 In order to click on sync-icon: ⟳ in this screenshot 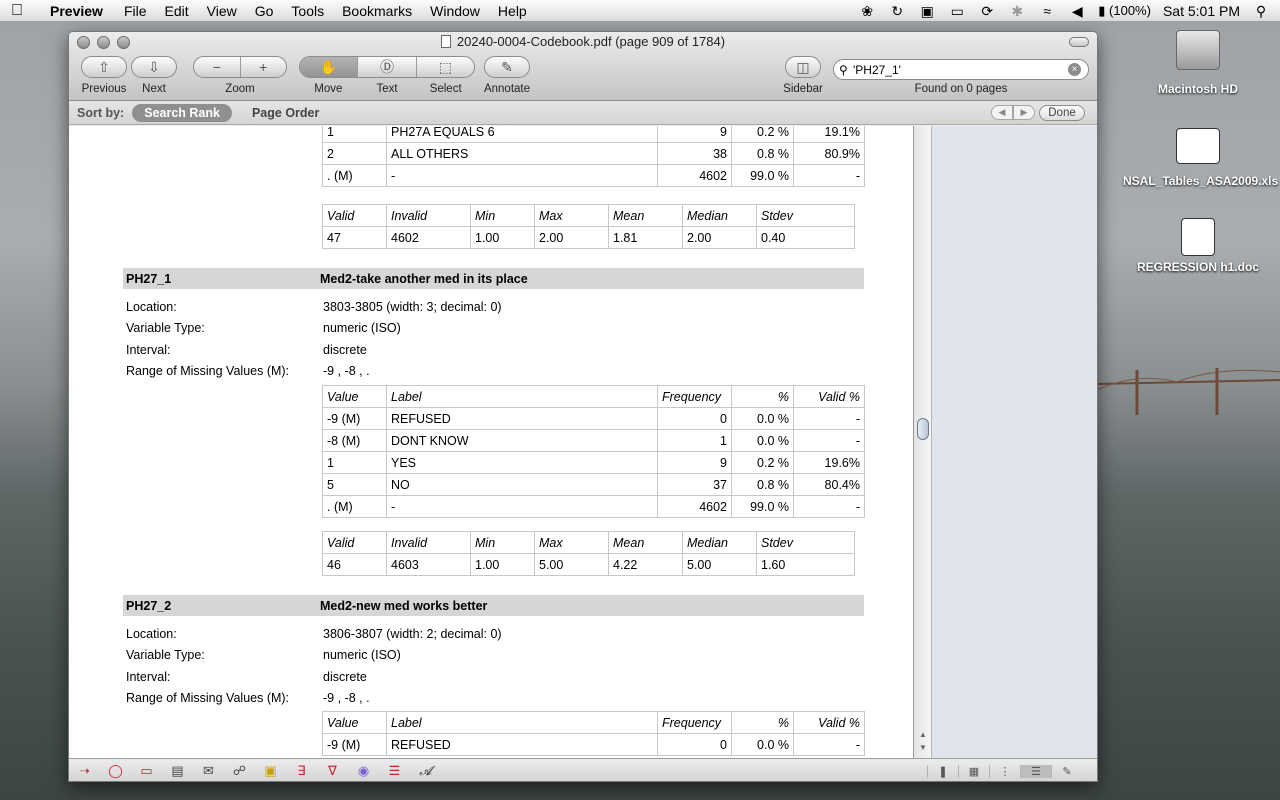, I will do `click(987, 11)`.